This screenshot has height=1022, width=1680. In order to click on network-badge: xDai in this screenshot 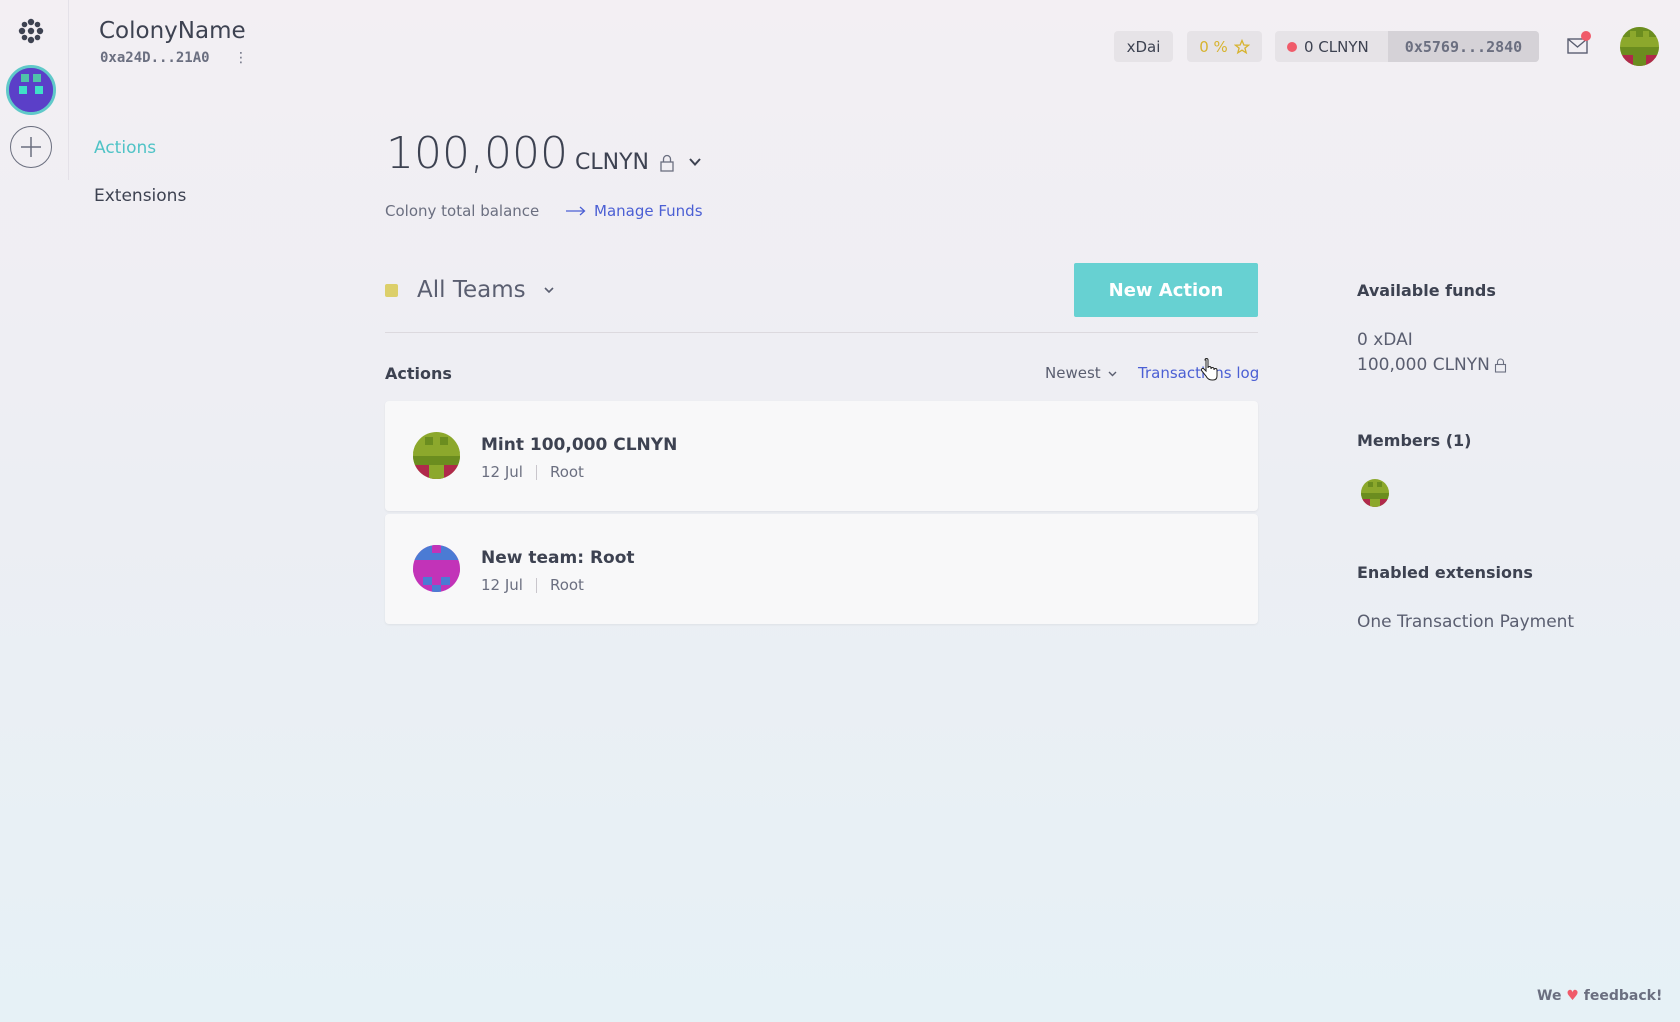, I will do `click(1143, 46)`.